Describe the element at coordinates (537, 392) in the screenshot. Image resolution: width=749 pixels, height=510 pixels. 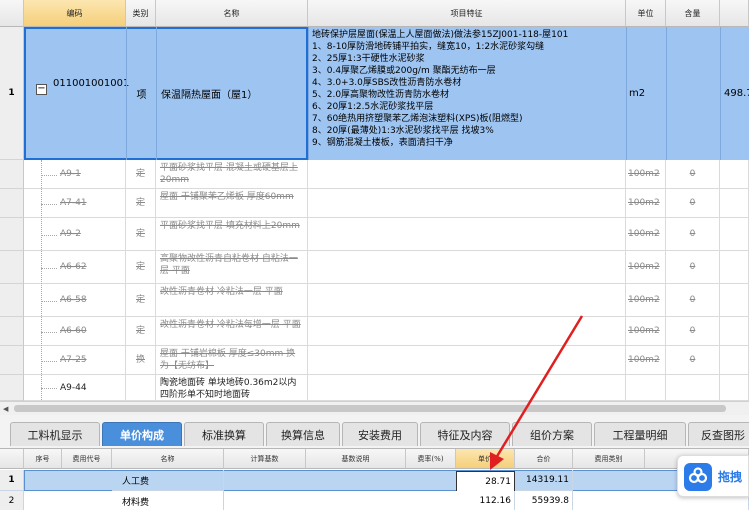
I see `annotation-arrow` at that location.